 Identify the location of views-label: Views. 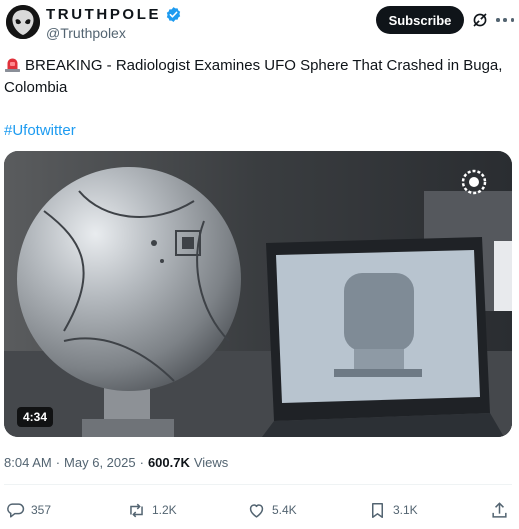
(211, 462).